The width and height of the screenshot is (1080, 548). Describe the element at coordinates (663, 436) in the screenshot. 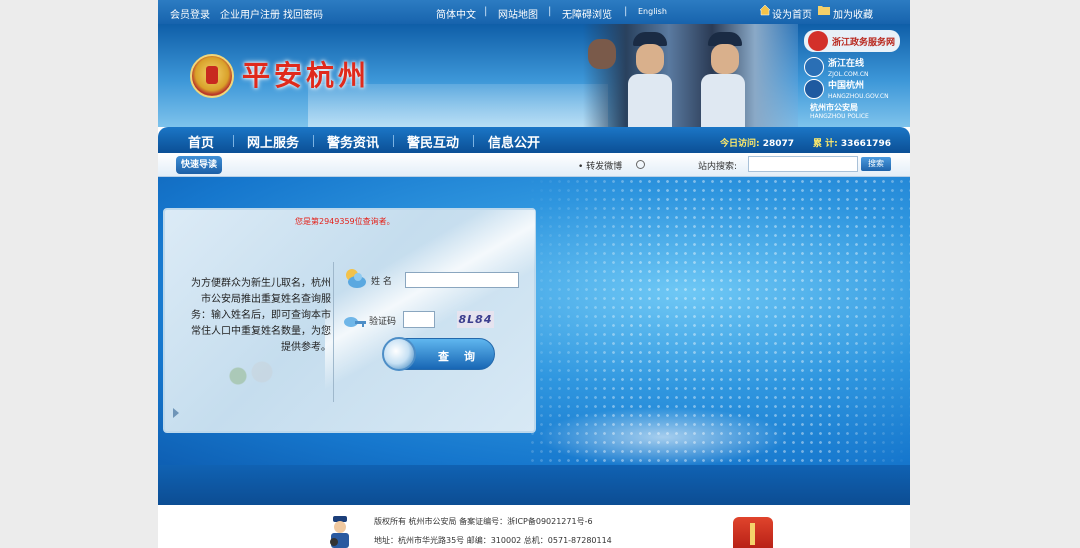

I see `light-glow` at that location.